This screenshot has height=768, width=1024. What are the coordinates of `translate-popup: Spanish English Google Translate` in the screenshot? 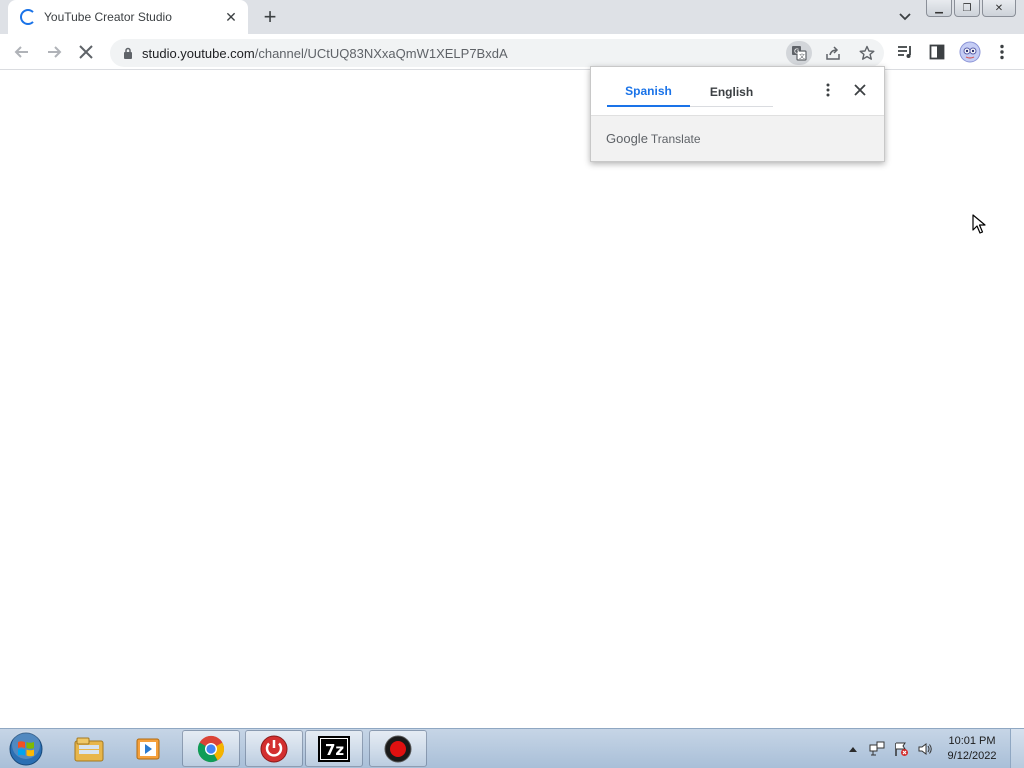 It's located at (737, 114).